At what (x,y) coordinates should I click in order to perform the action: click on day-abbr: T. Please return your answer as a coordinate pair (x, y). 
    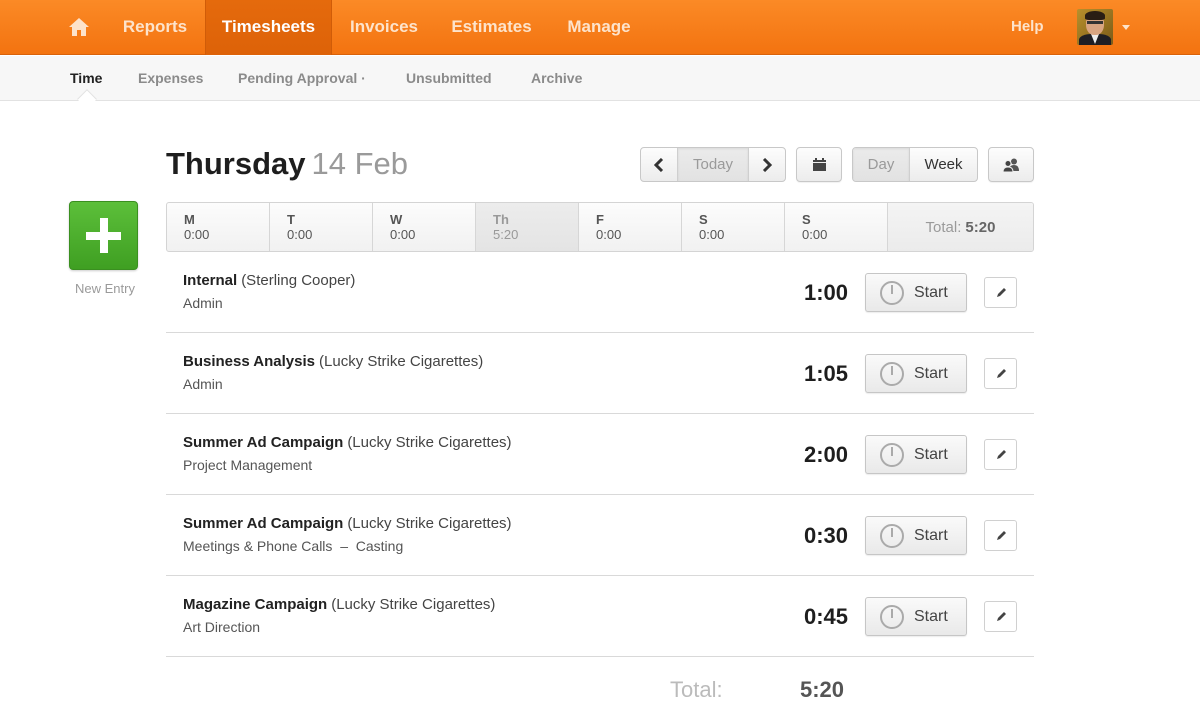
    Looking at the image, I should click on (291, 219).